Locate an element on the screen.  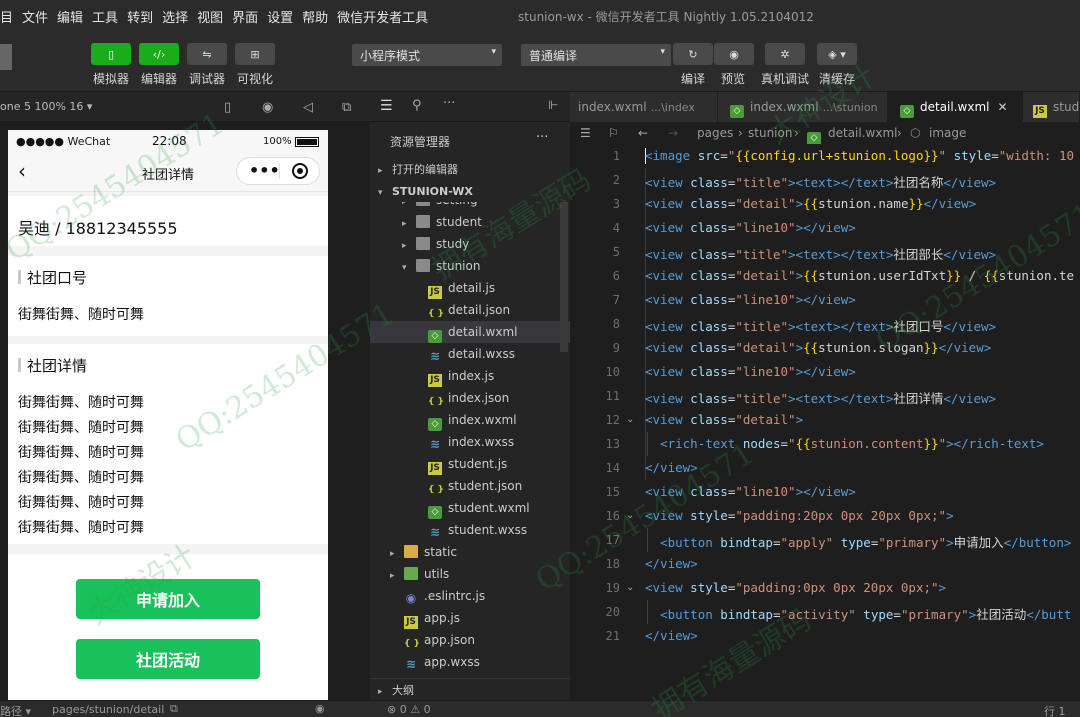
outline-section: ▸ 大纲 is located at coordinates (470, 689).